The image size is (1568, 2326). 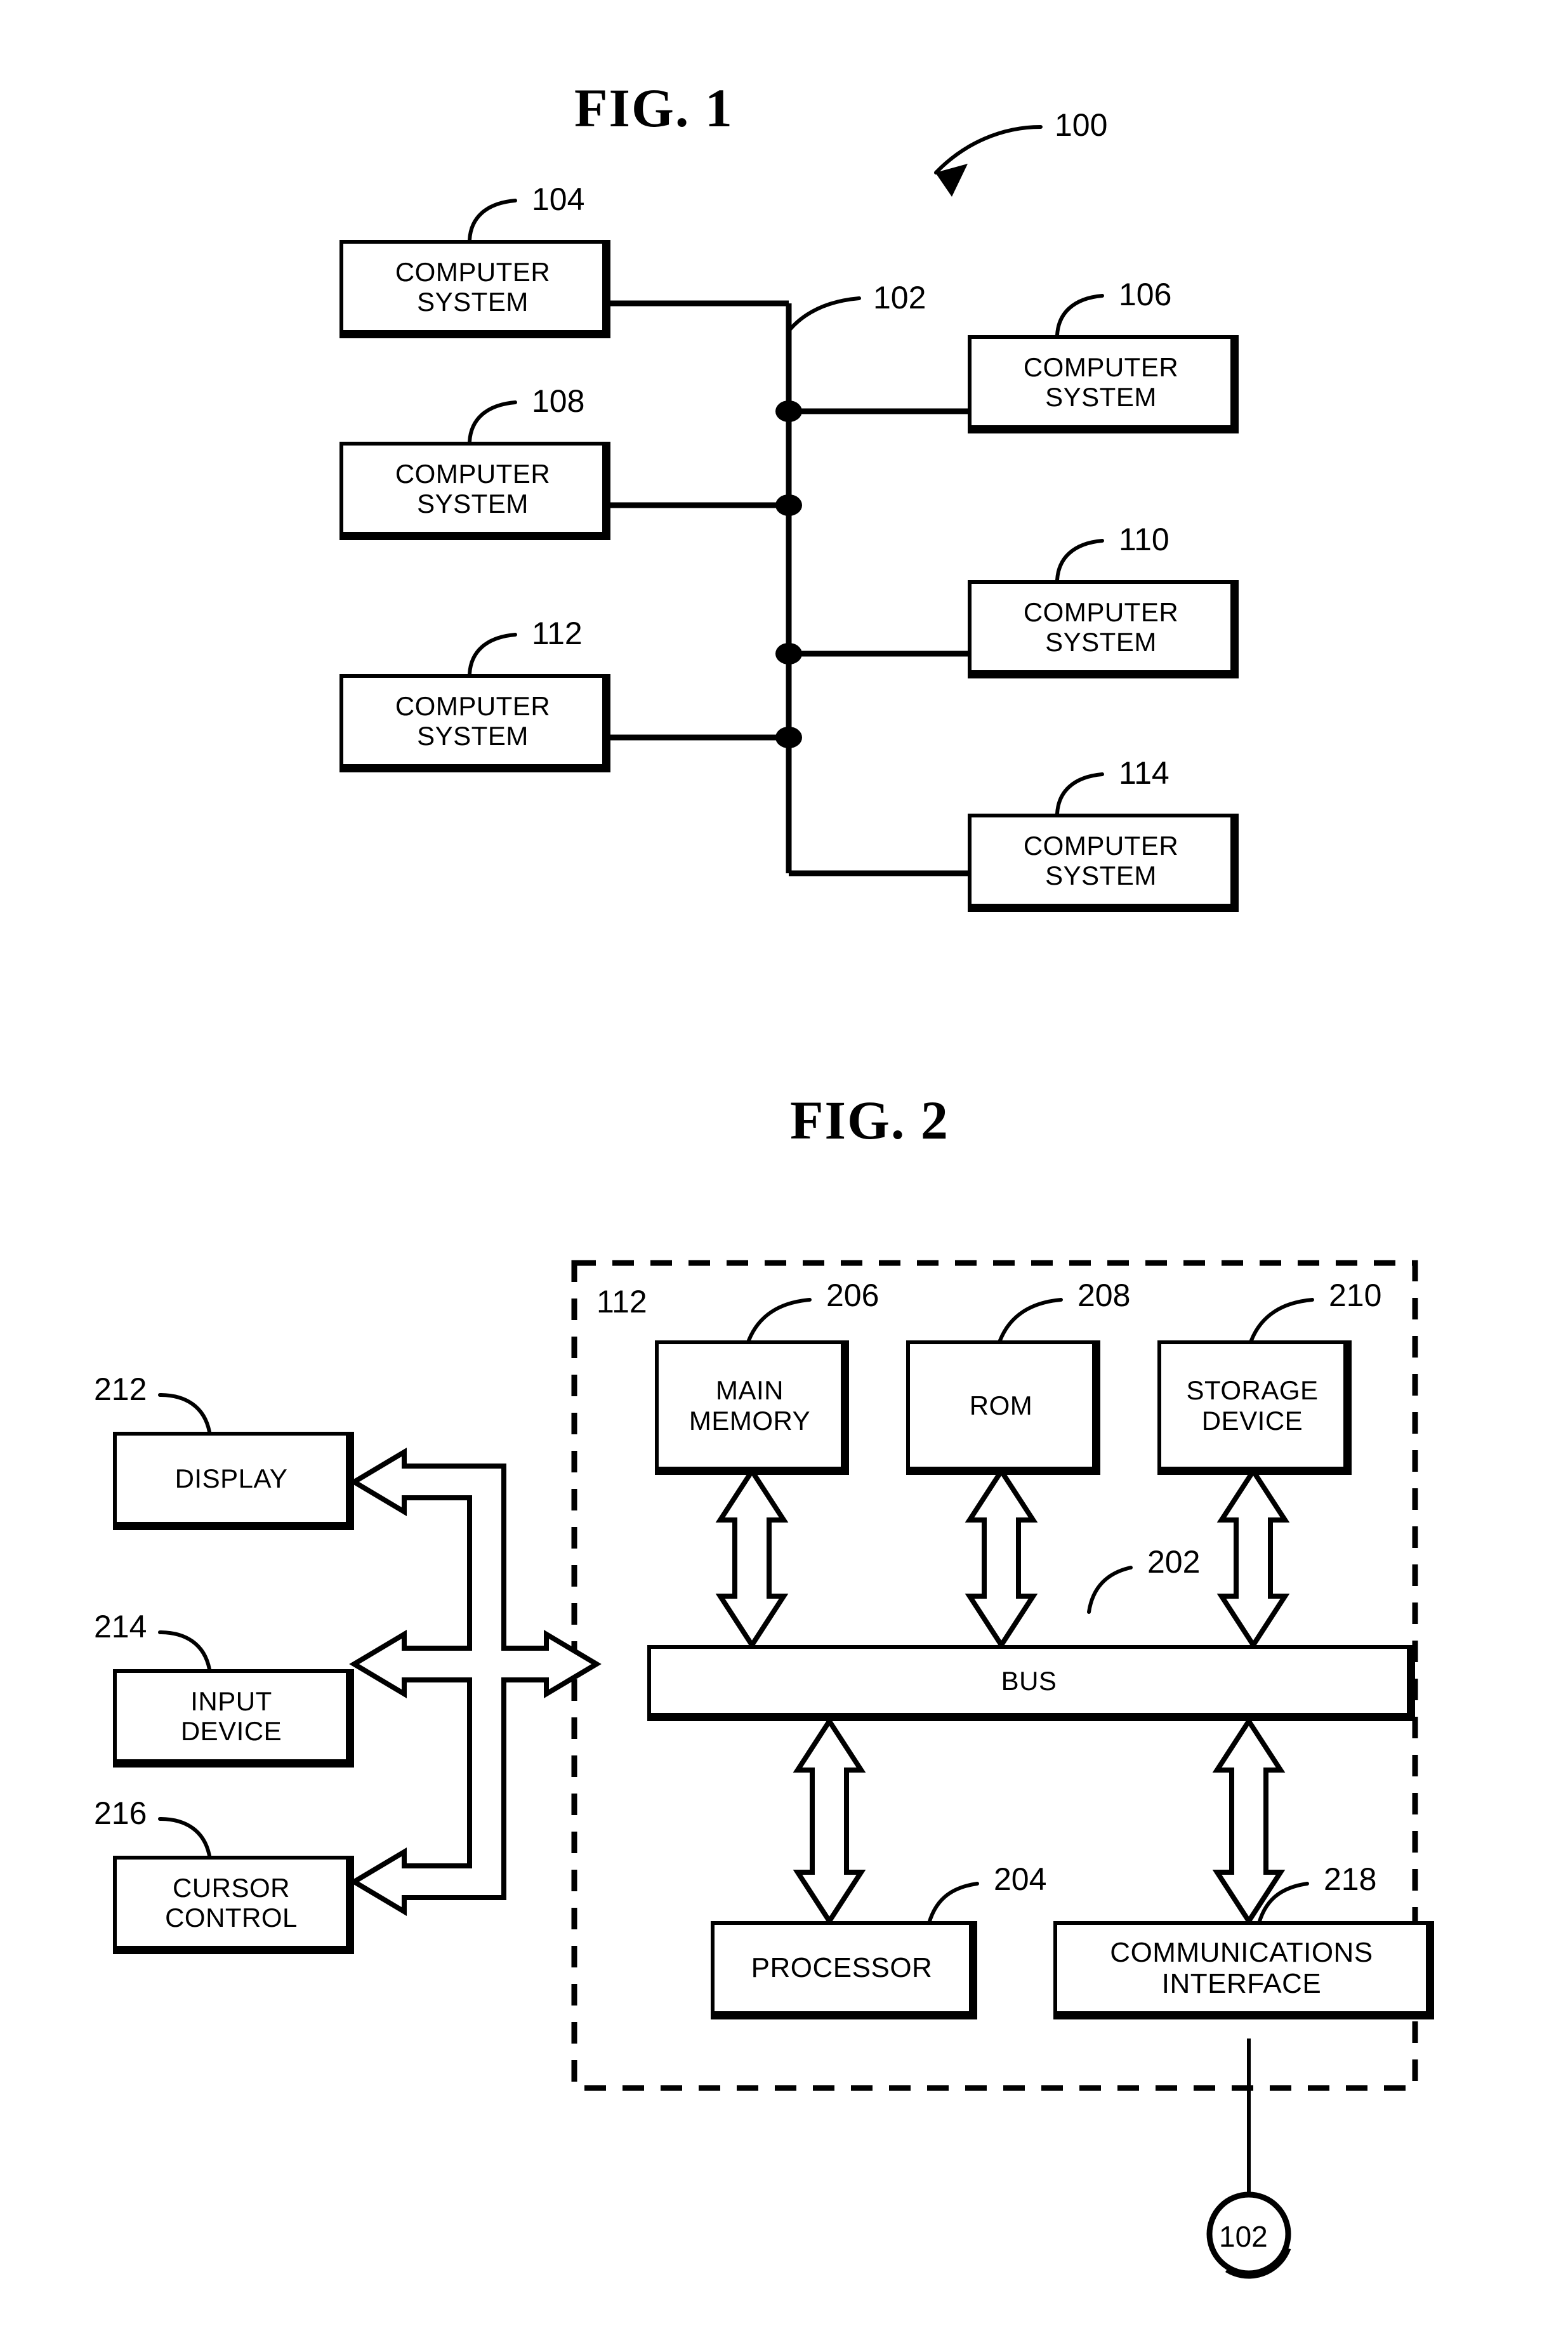 I want to click on rom-box: ROM, so click(x=1003, y=1407).